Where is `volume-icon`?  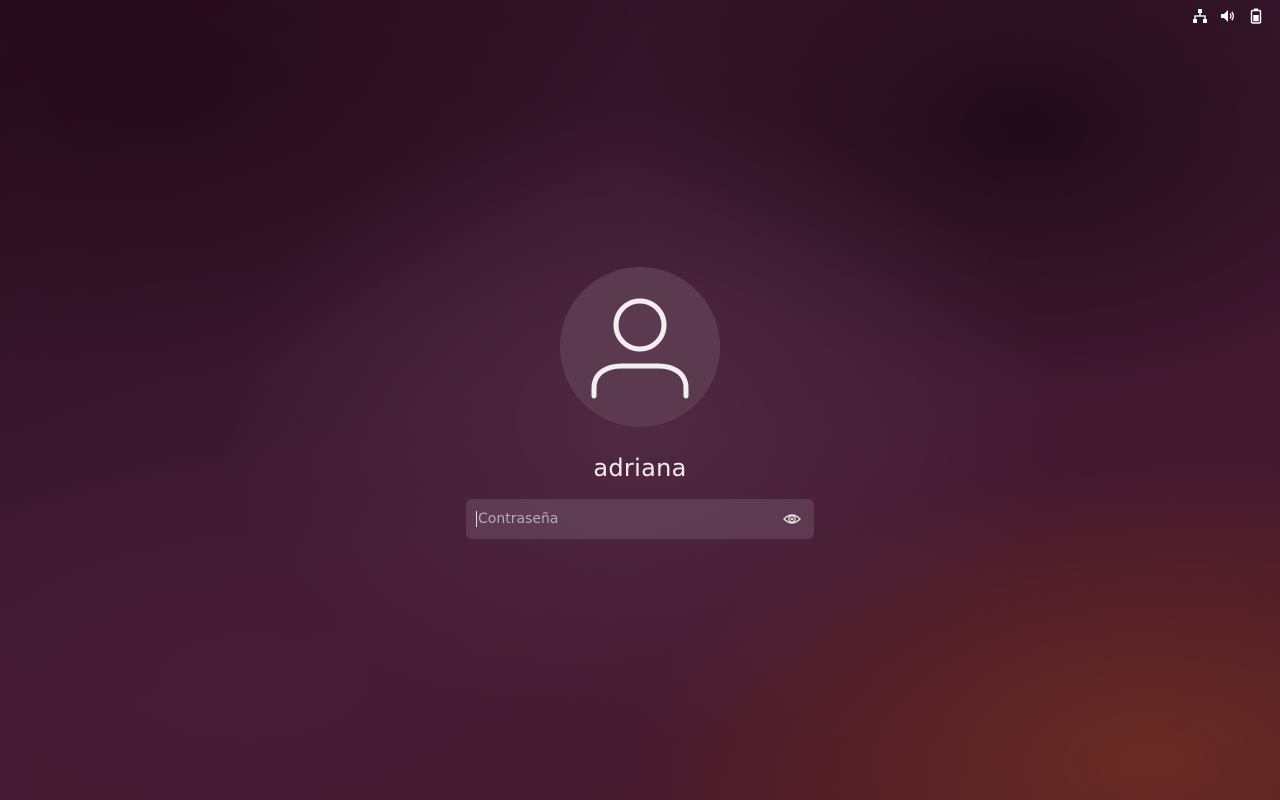
volume-icon is located at coordinates (1228, 16).